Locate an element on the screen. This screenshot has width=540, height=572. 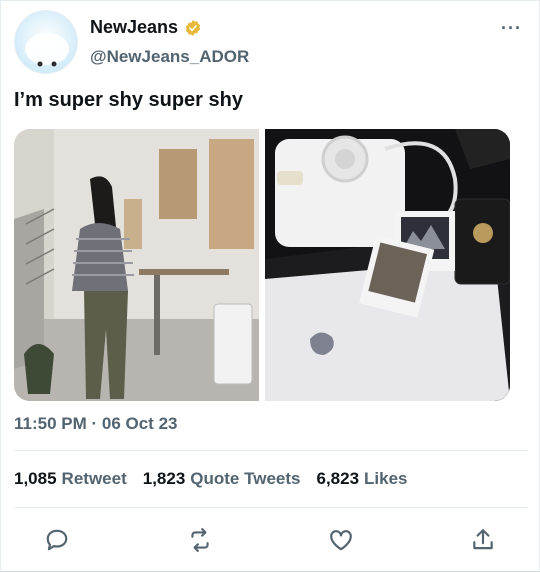
likes-count: 6,823 is located at coordinates (338, 478).